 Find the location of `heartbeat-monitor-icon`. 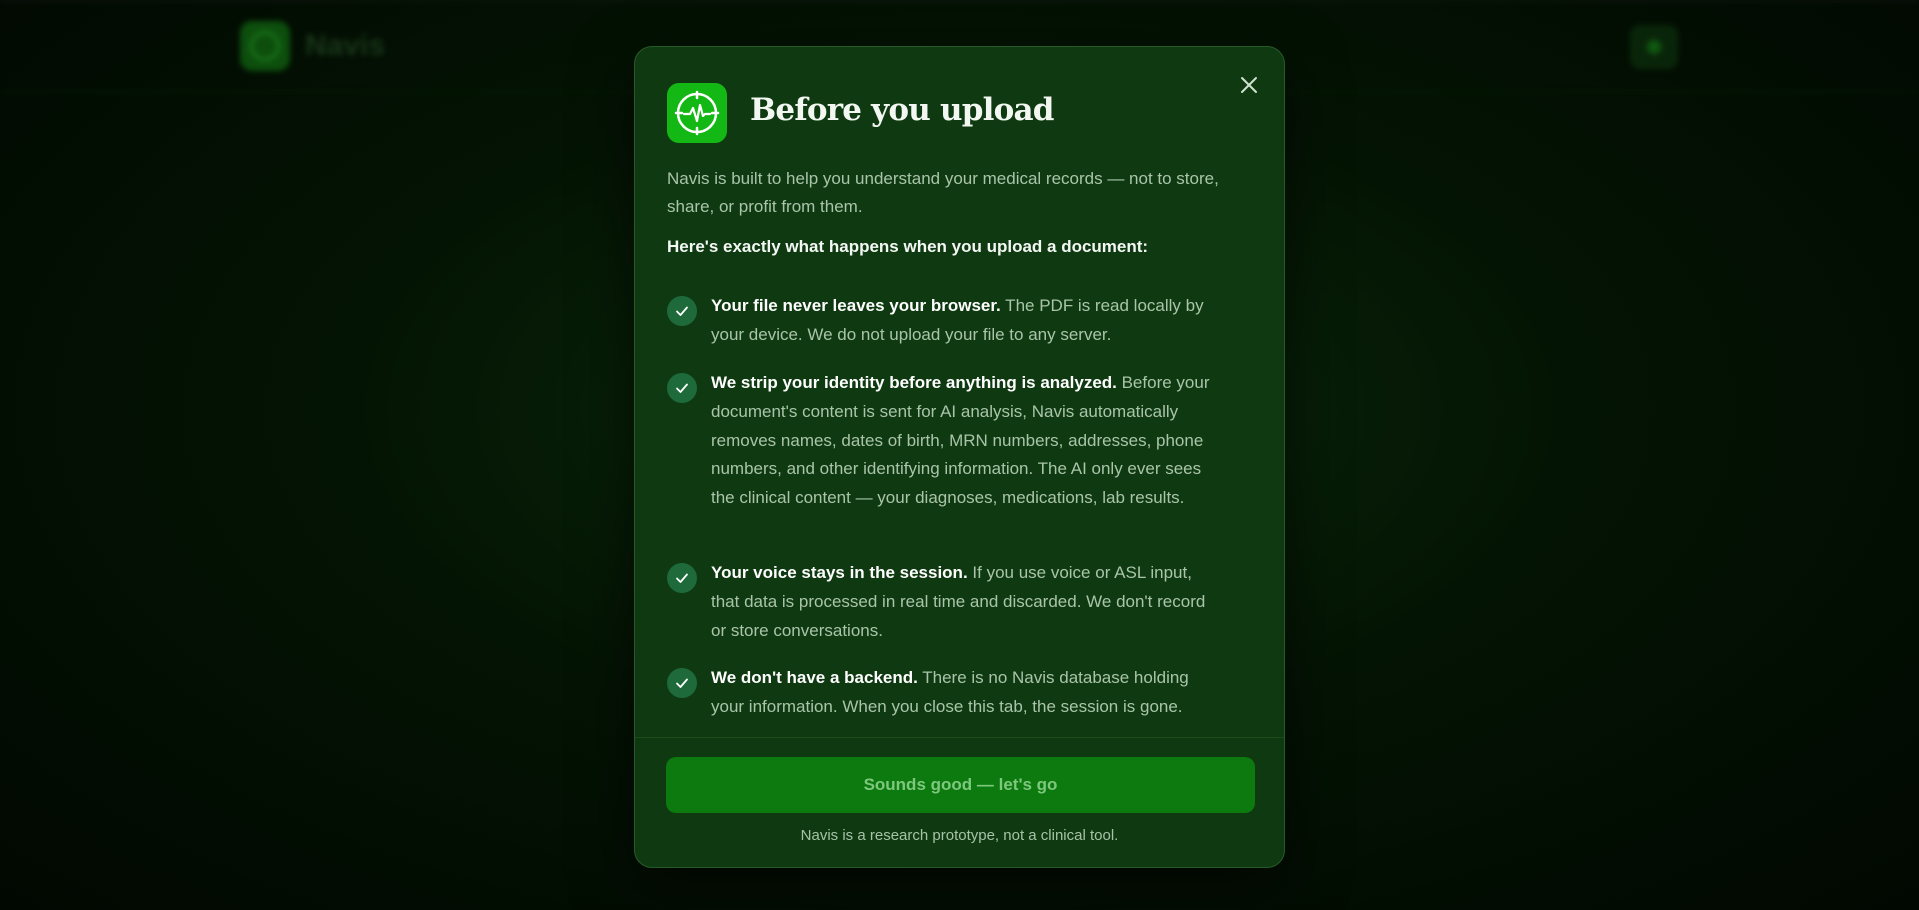

heartbeat-monitor-icon is located at coordinates (697, 113).